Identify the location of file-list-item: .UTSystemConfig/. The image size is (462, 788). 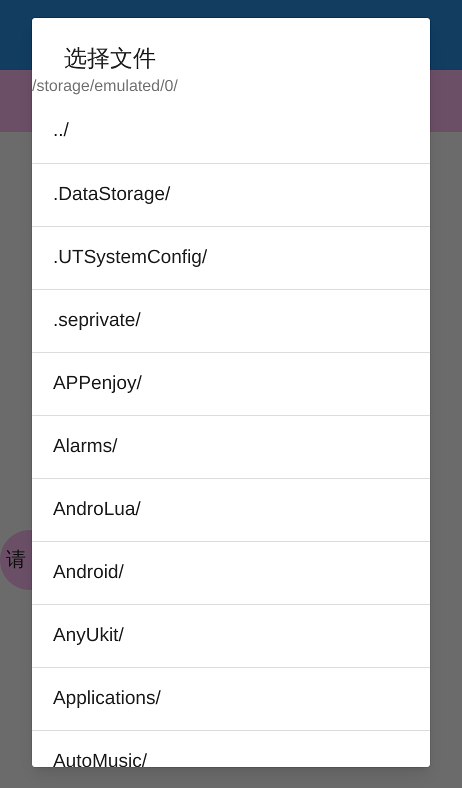
(231, 257).